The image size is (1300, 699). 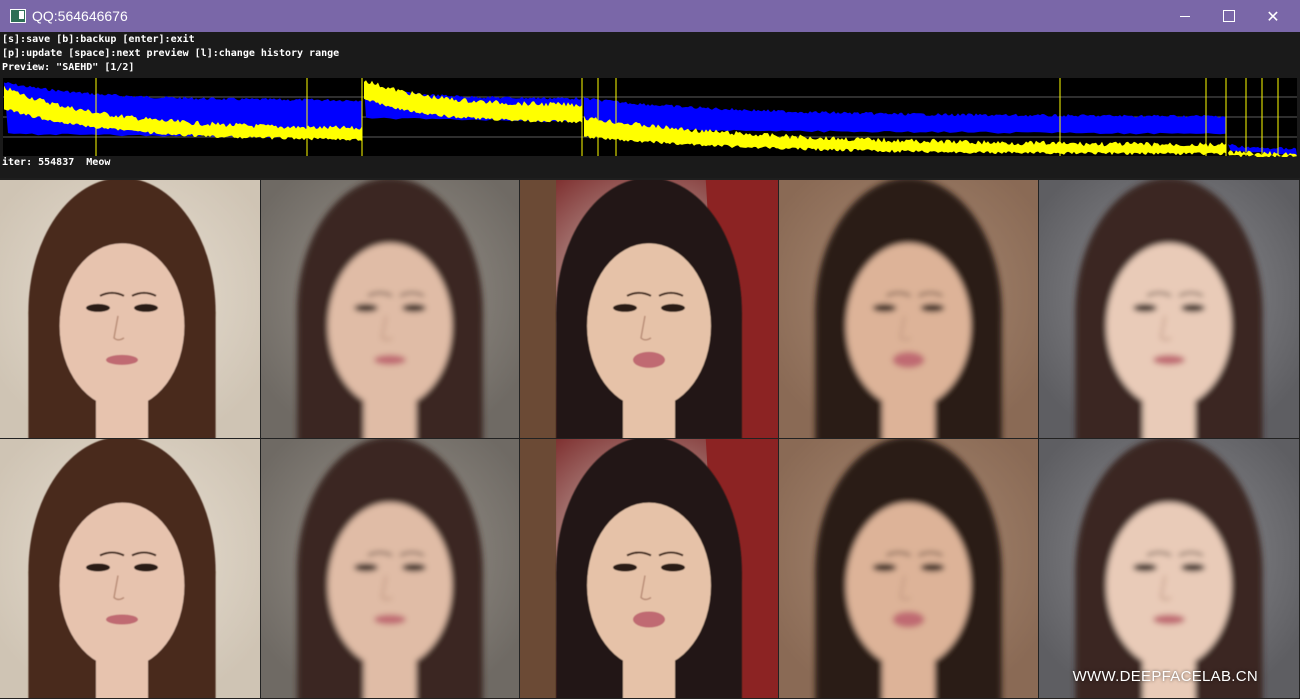 I want to click on minimize-button, so click(x=1185, y=16).